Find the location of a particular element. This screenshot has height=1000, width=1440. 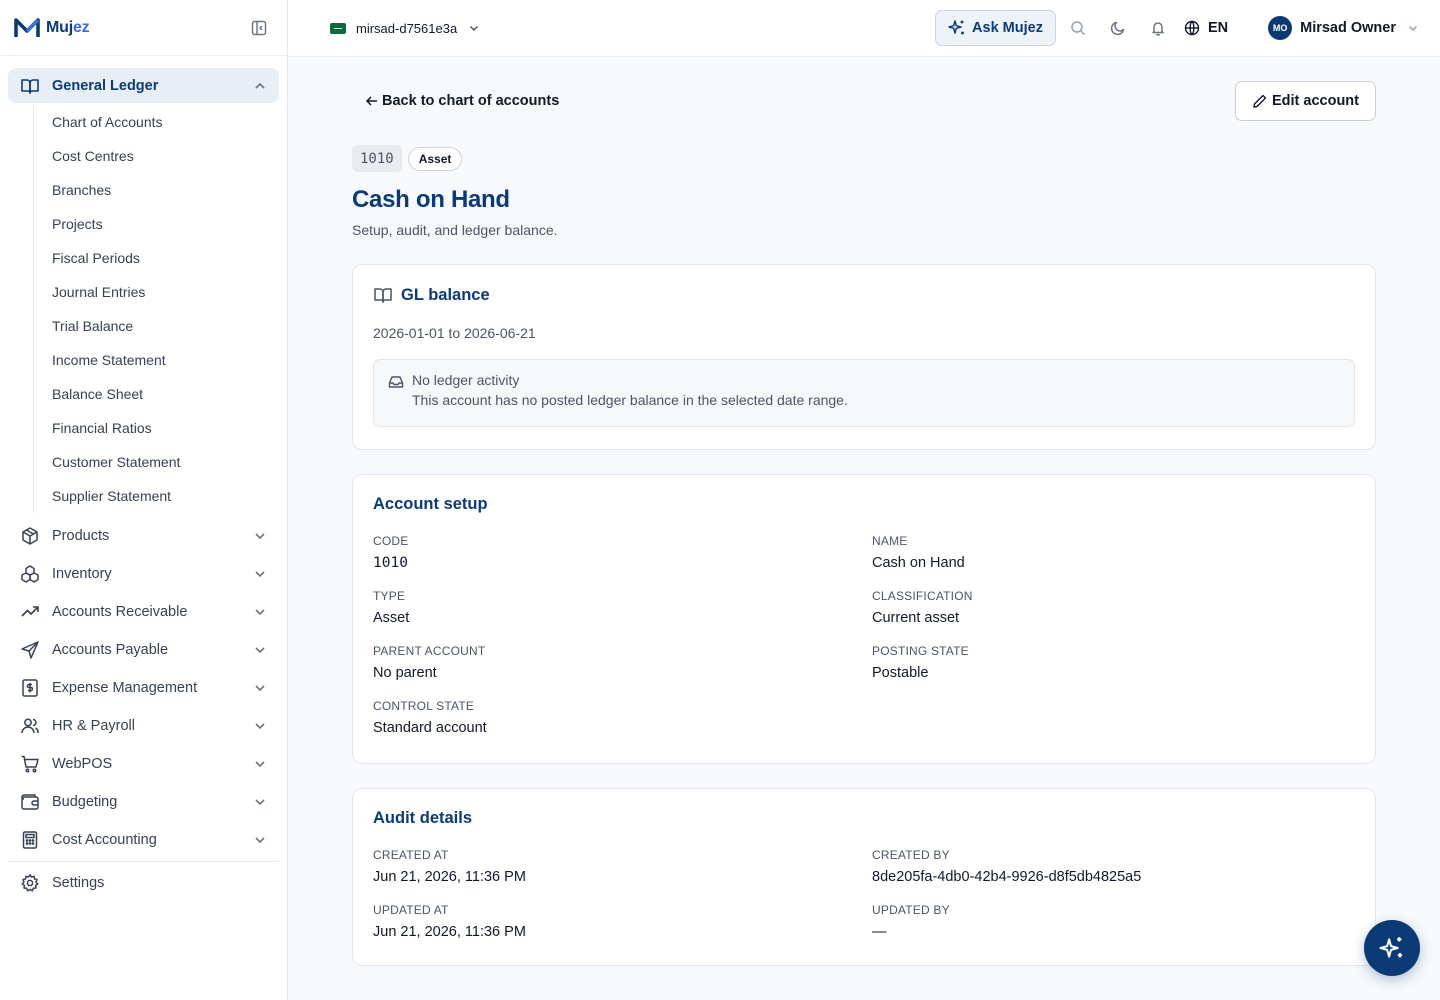

sidebar-item-journal-entries: Journal Entries is located at coordinates (165, 292).